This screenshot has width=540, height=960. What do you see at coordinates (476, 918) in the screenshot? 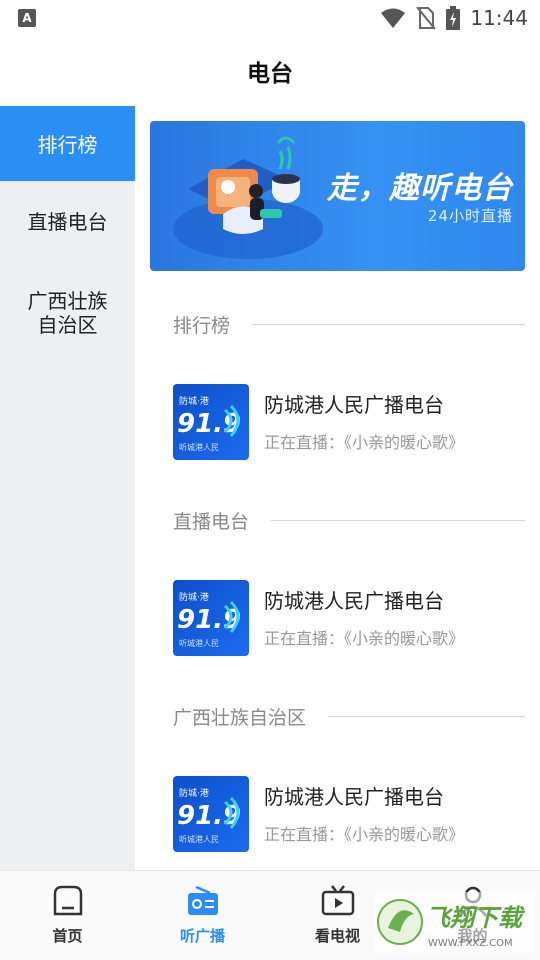
I see `svg-text: 飞翔下载` at bounding box center [476, 918].